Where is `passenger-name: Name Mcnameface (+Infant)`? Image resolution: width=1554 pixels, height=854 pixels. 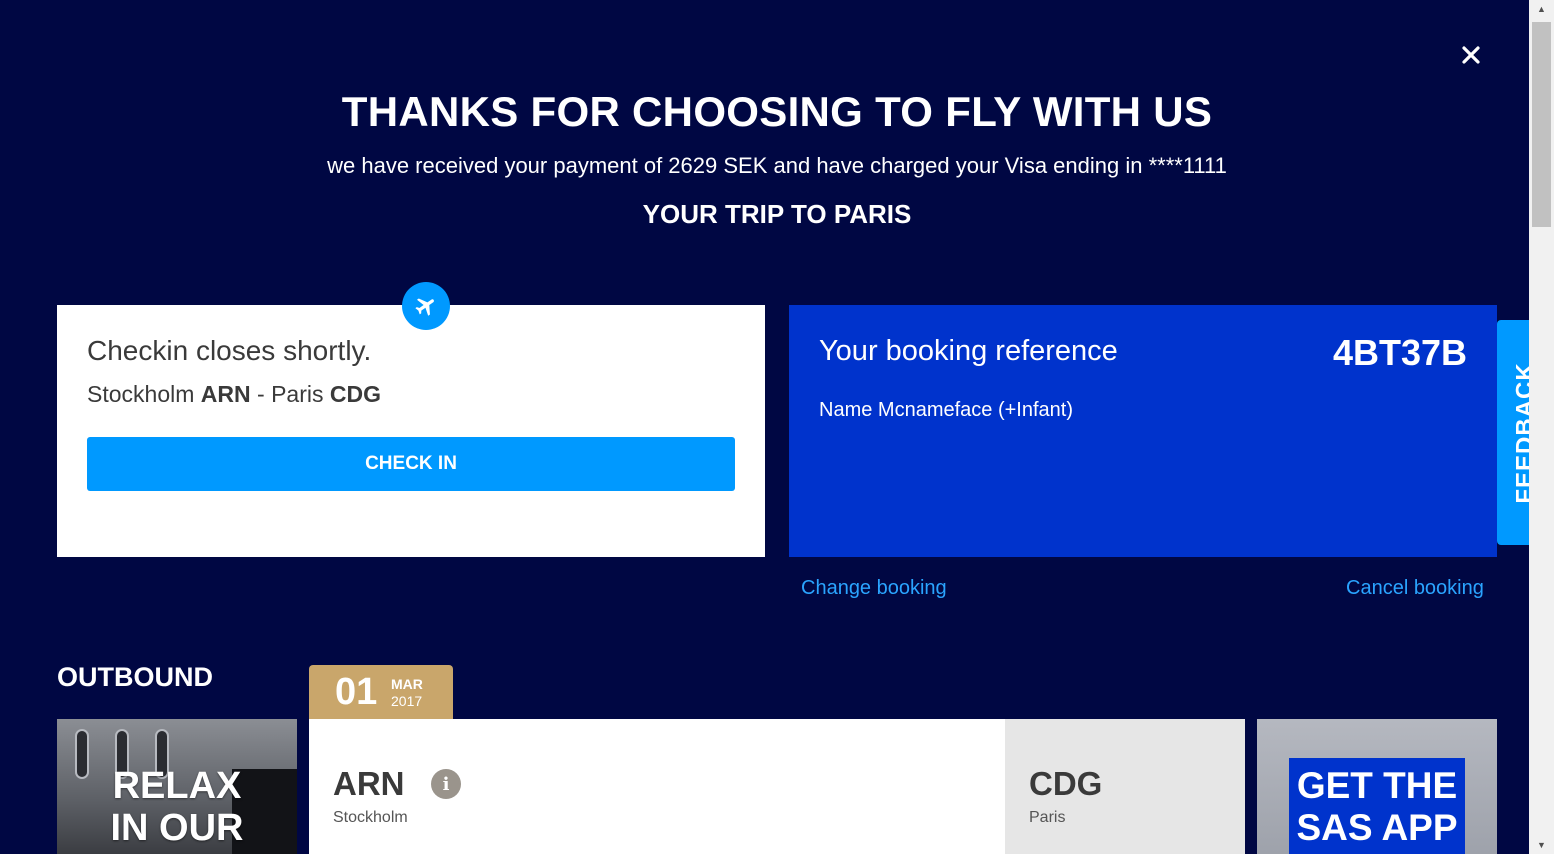 passenger-name: Name Mcnameface (+Infant) is located at coordinates (946, 410).